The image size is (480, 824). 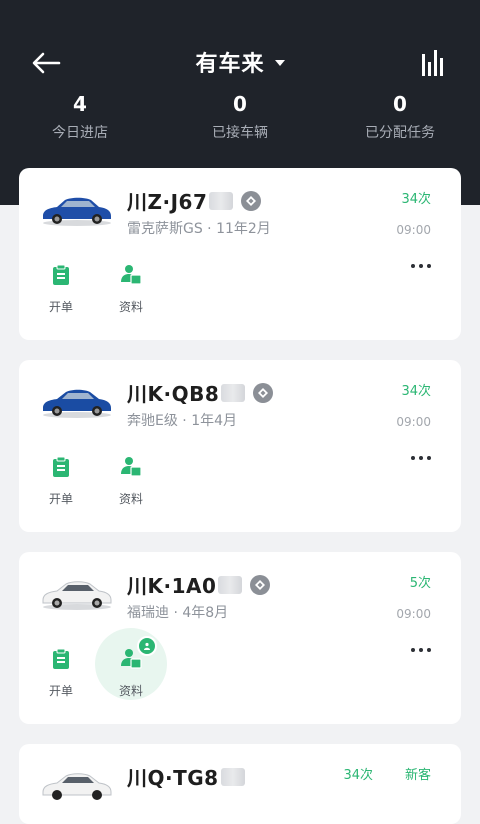 I want to click on statistics-icon, so click(x=436, y=62).